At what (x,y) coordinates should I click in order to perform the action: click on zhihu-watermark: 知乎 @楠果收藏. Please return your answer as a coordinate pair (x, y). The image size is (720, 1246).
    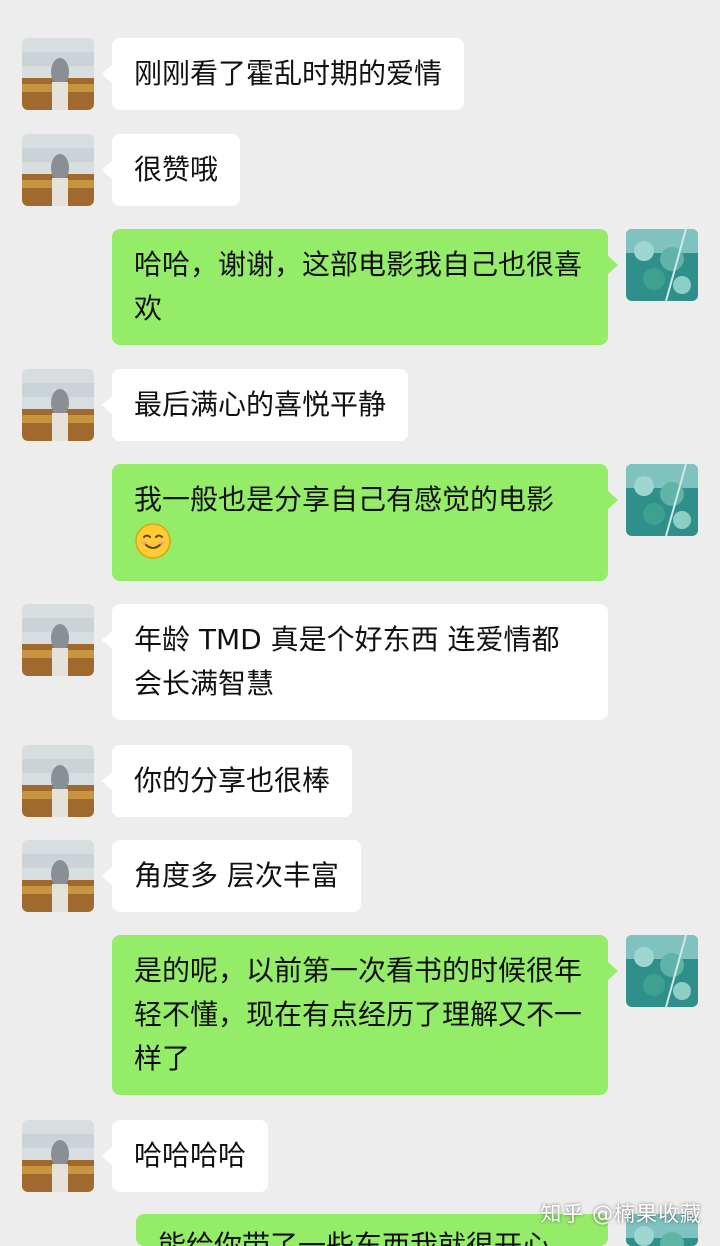
    Looking at the image, I should click on (621, 1214).